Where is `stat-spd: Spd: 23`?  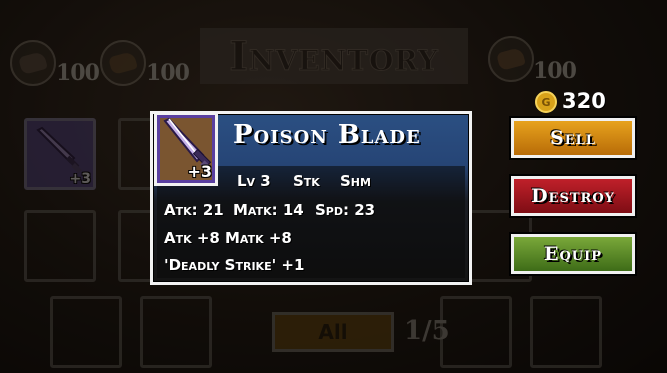
stat-spd: Spd: 23 is located at coordinates (345, 210).